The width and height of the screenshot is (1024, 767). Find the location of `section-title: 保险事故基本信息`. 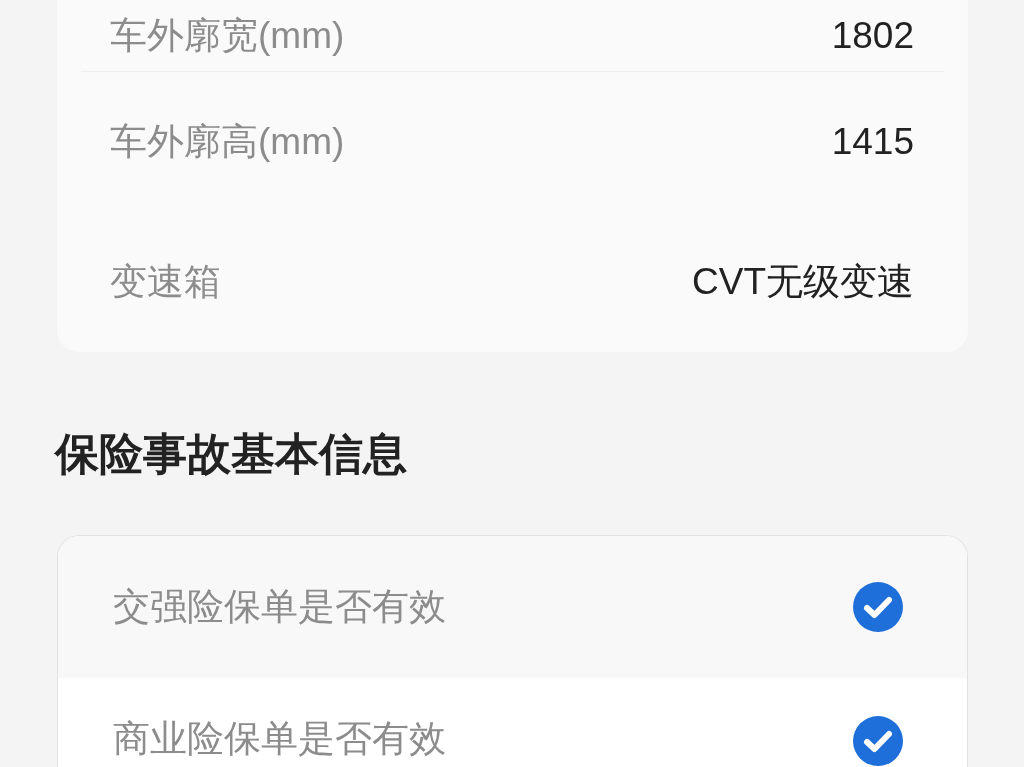

section-title: 保险事故基本信息 is located at coordinates (231, 454).